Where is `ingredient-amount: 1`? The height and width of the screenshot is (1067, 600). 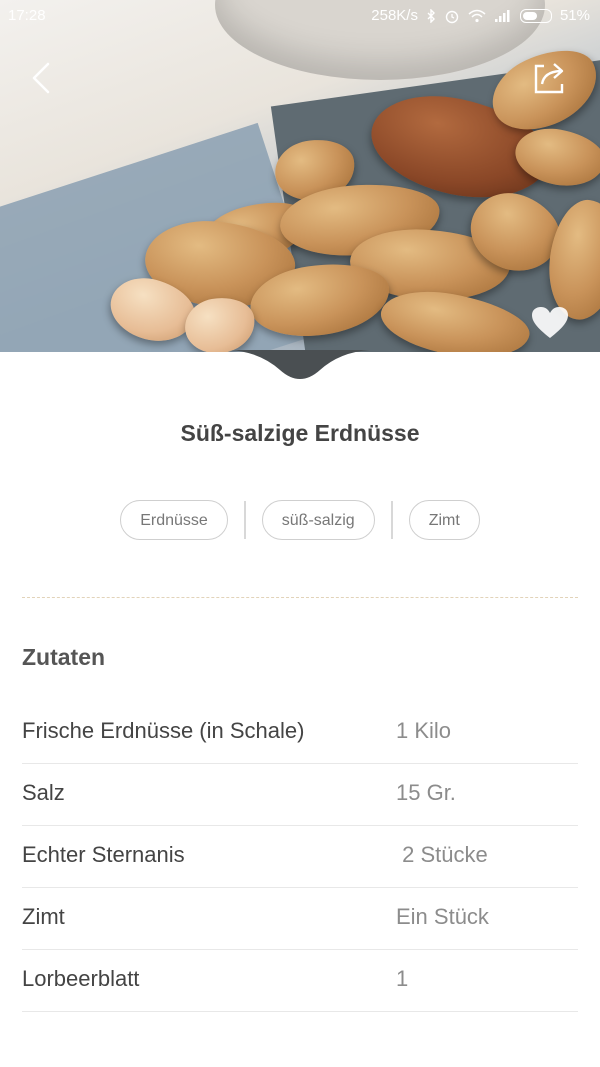
ingredient-amount: 1 is located at coordinates (402, 978).